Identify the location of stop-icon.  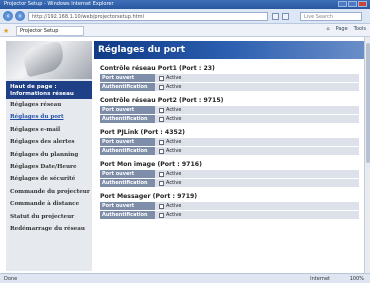
(285, 16).